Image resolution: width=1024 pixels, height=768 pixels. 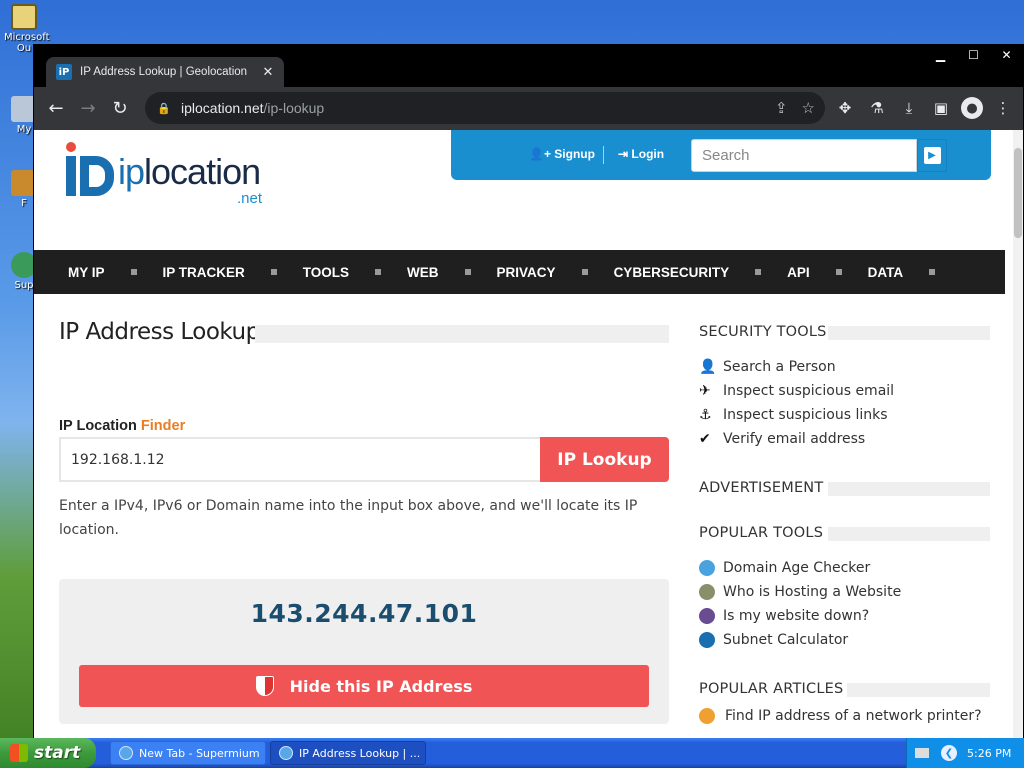 I want to click on keyboard-icon, so click(x=922, y=753).